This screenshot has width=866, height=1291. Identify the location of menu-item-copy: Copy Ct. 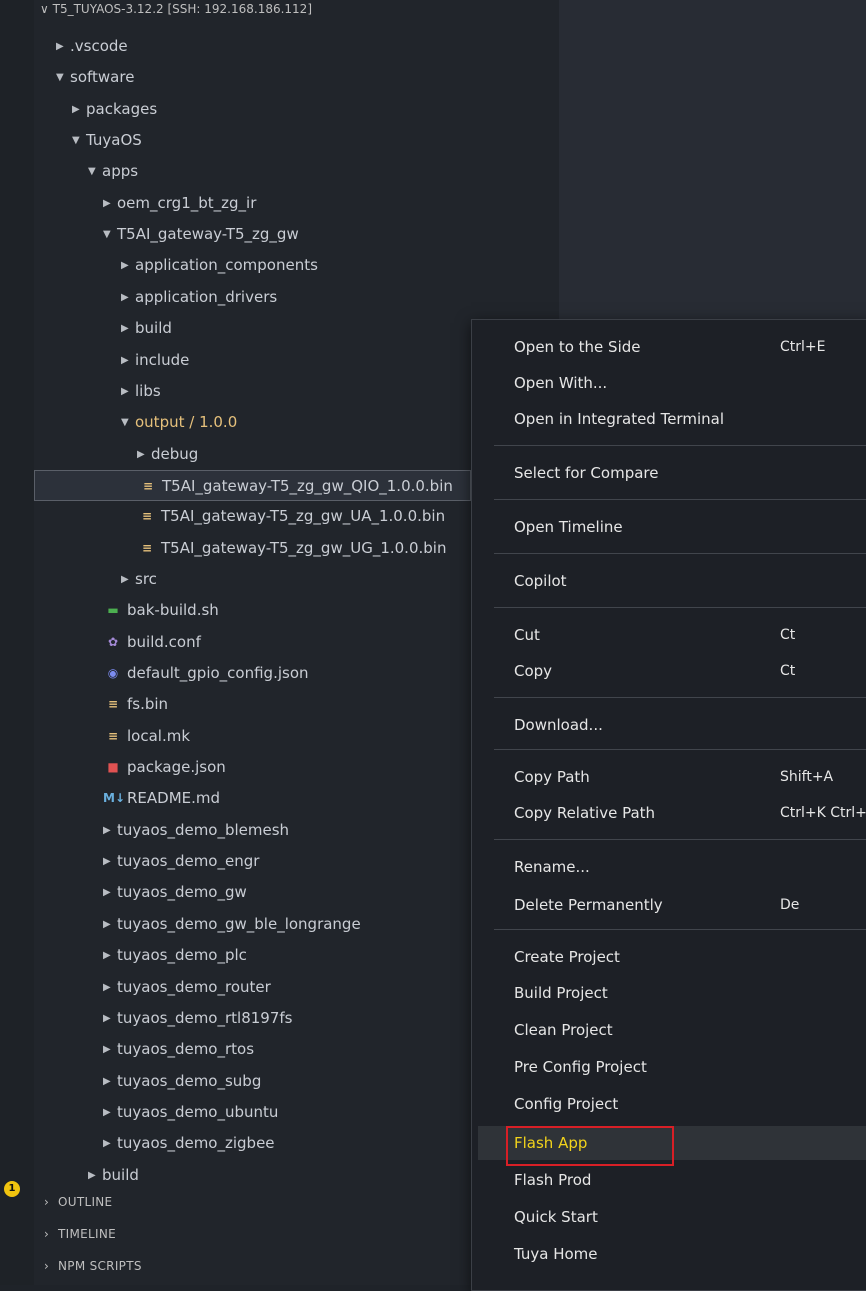
(690, 671).